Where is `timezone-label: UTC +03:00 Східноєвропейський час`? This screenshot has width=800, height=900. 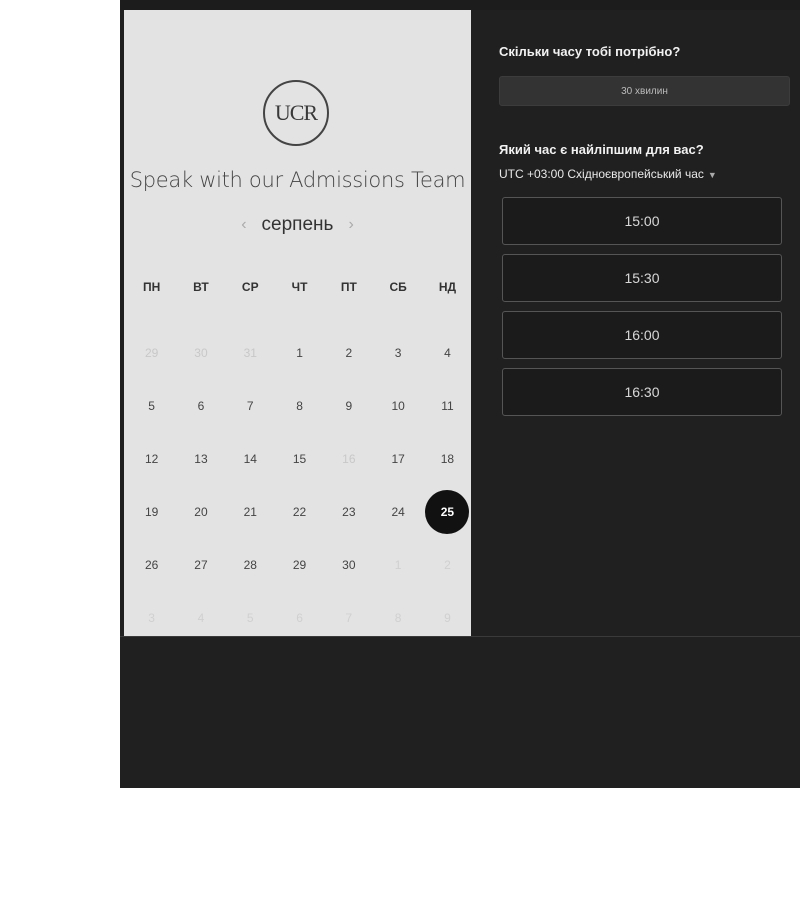
timezone-label: UTC +03:00 Східноєвропейський час is located at coordinates (601, 174).